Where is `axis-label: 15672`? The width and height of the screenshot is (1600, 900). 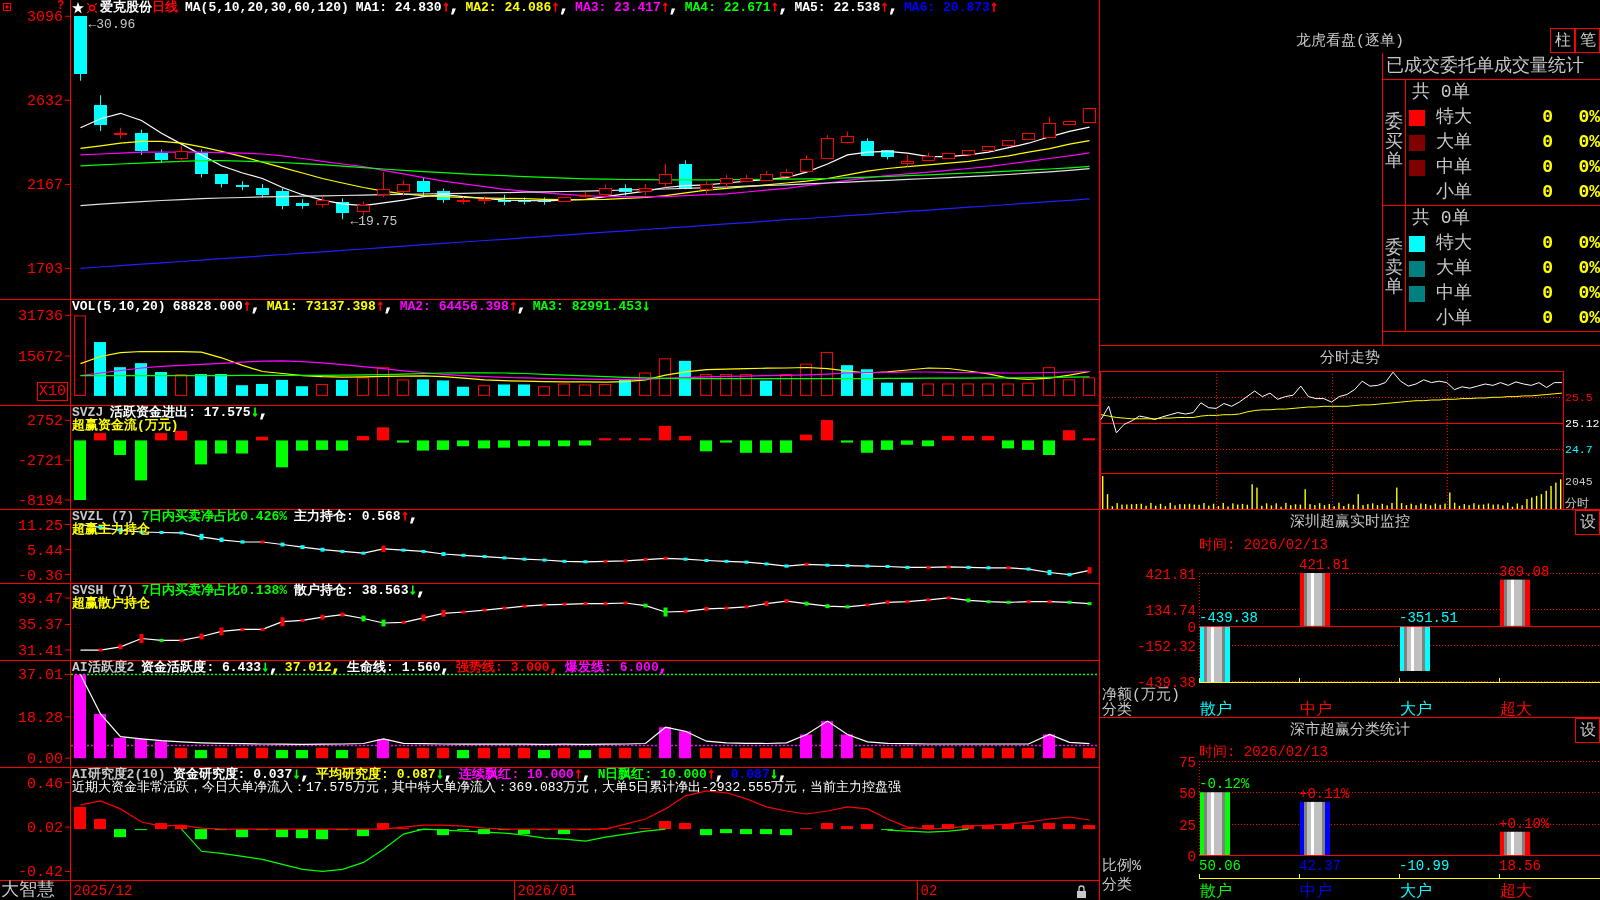 axis-label: 15672 is located at coordinates (40, 358).